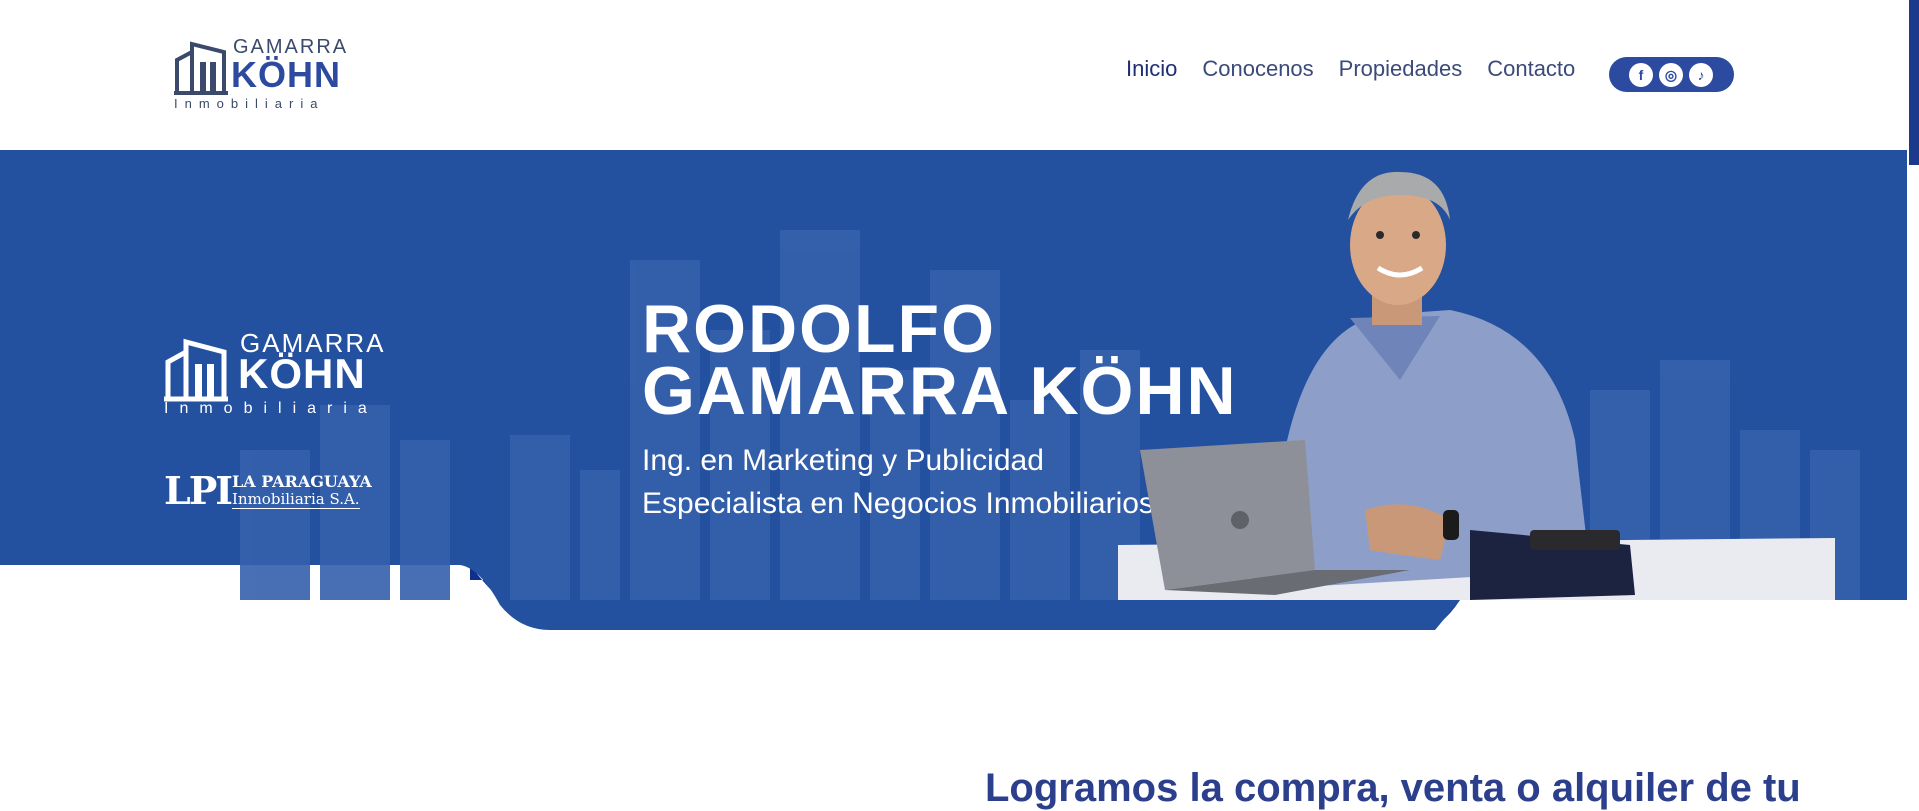  What do you see at coordinates (302, 373) in the screenshot?
I see `hero-logo-line2: KÖHN` at bounding box center [302, 373].